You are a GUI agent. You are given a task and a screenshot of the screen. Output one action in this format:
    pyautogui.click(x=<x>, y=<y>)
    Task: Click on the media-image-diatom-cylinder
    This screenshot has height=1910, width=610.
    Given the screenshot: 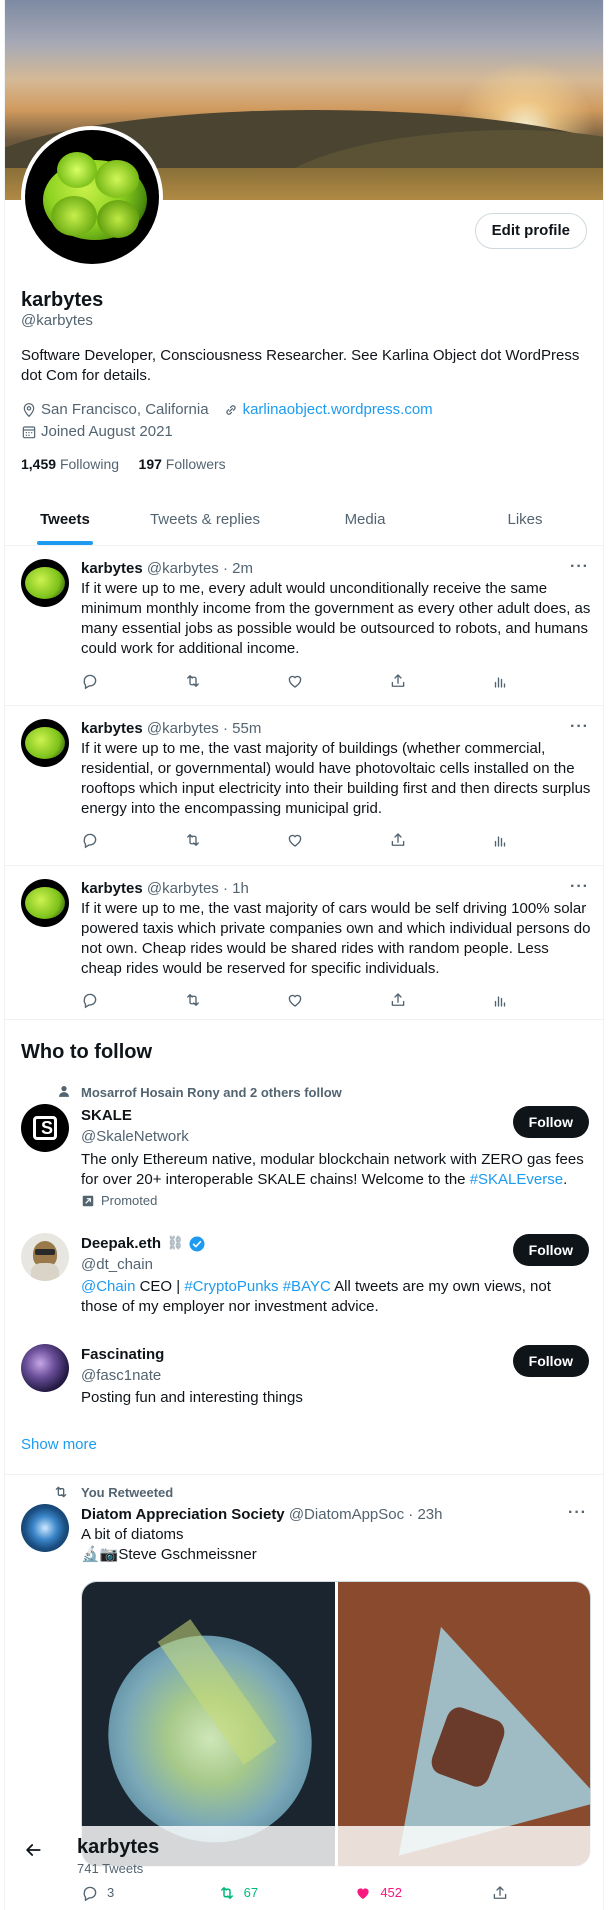 What is the action you would take?
    pyautogui.click(x=208, y=1724)
    